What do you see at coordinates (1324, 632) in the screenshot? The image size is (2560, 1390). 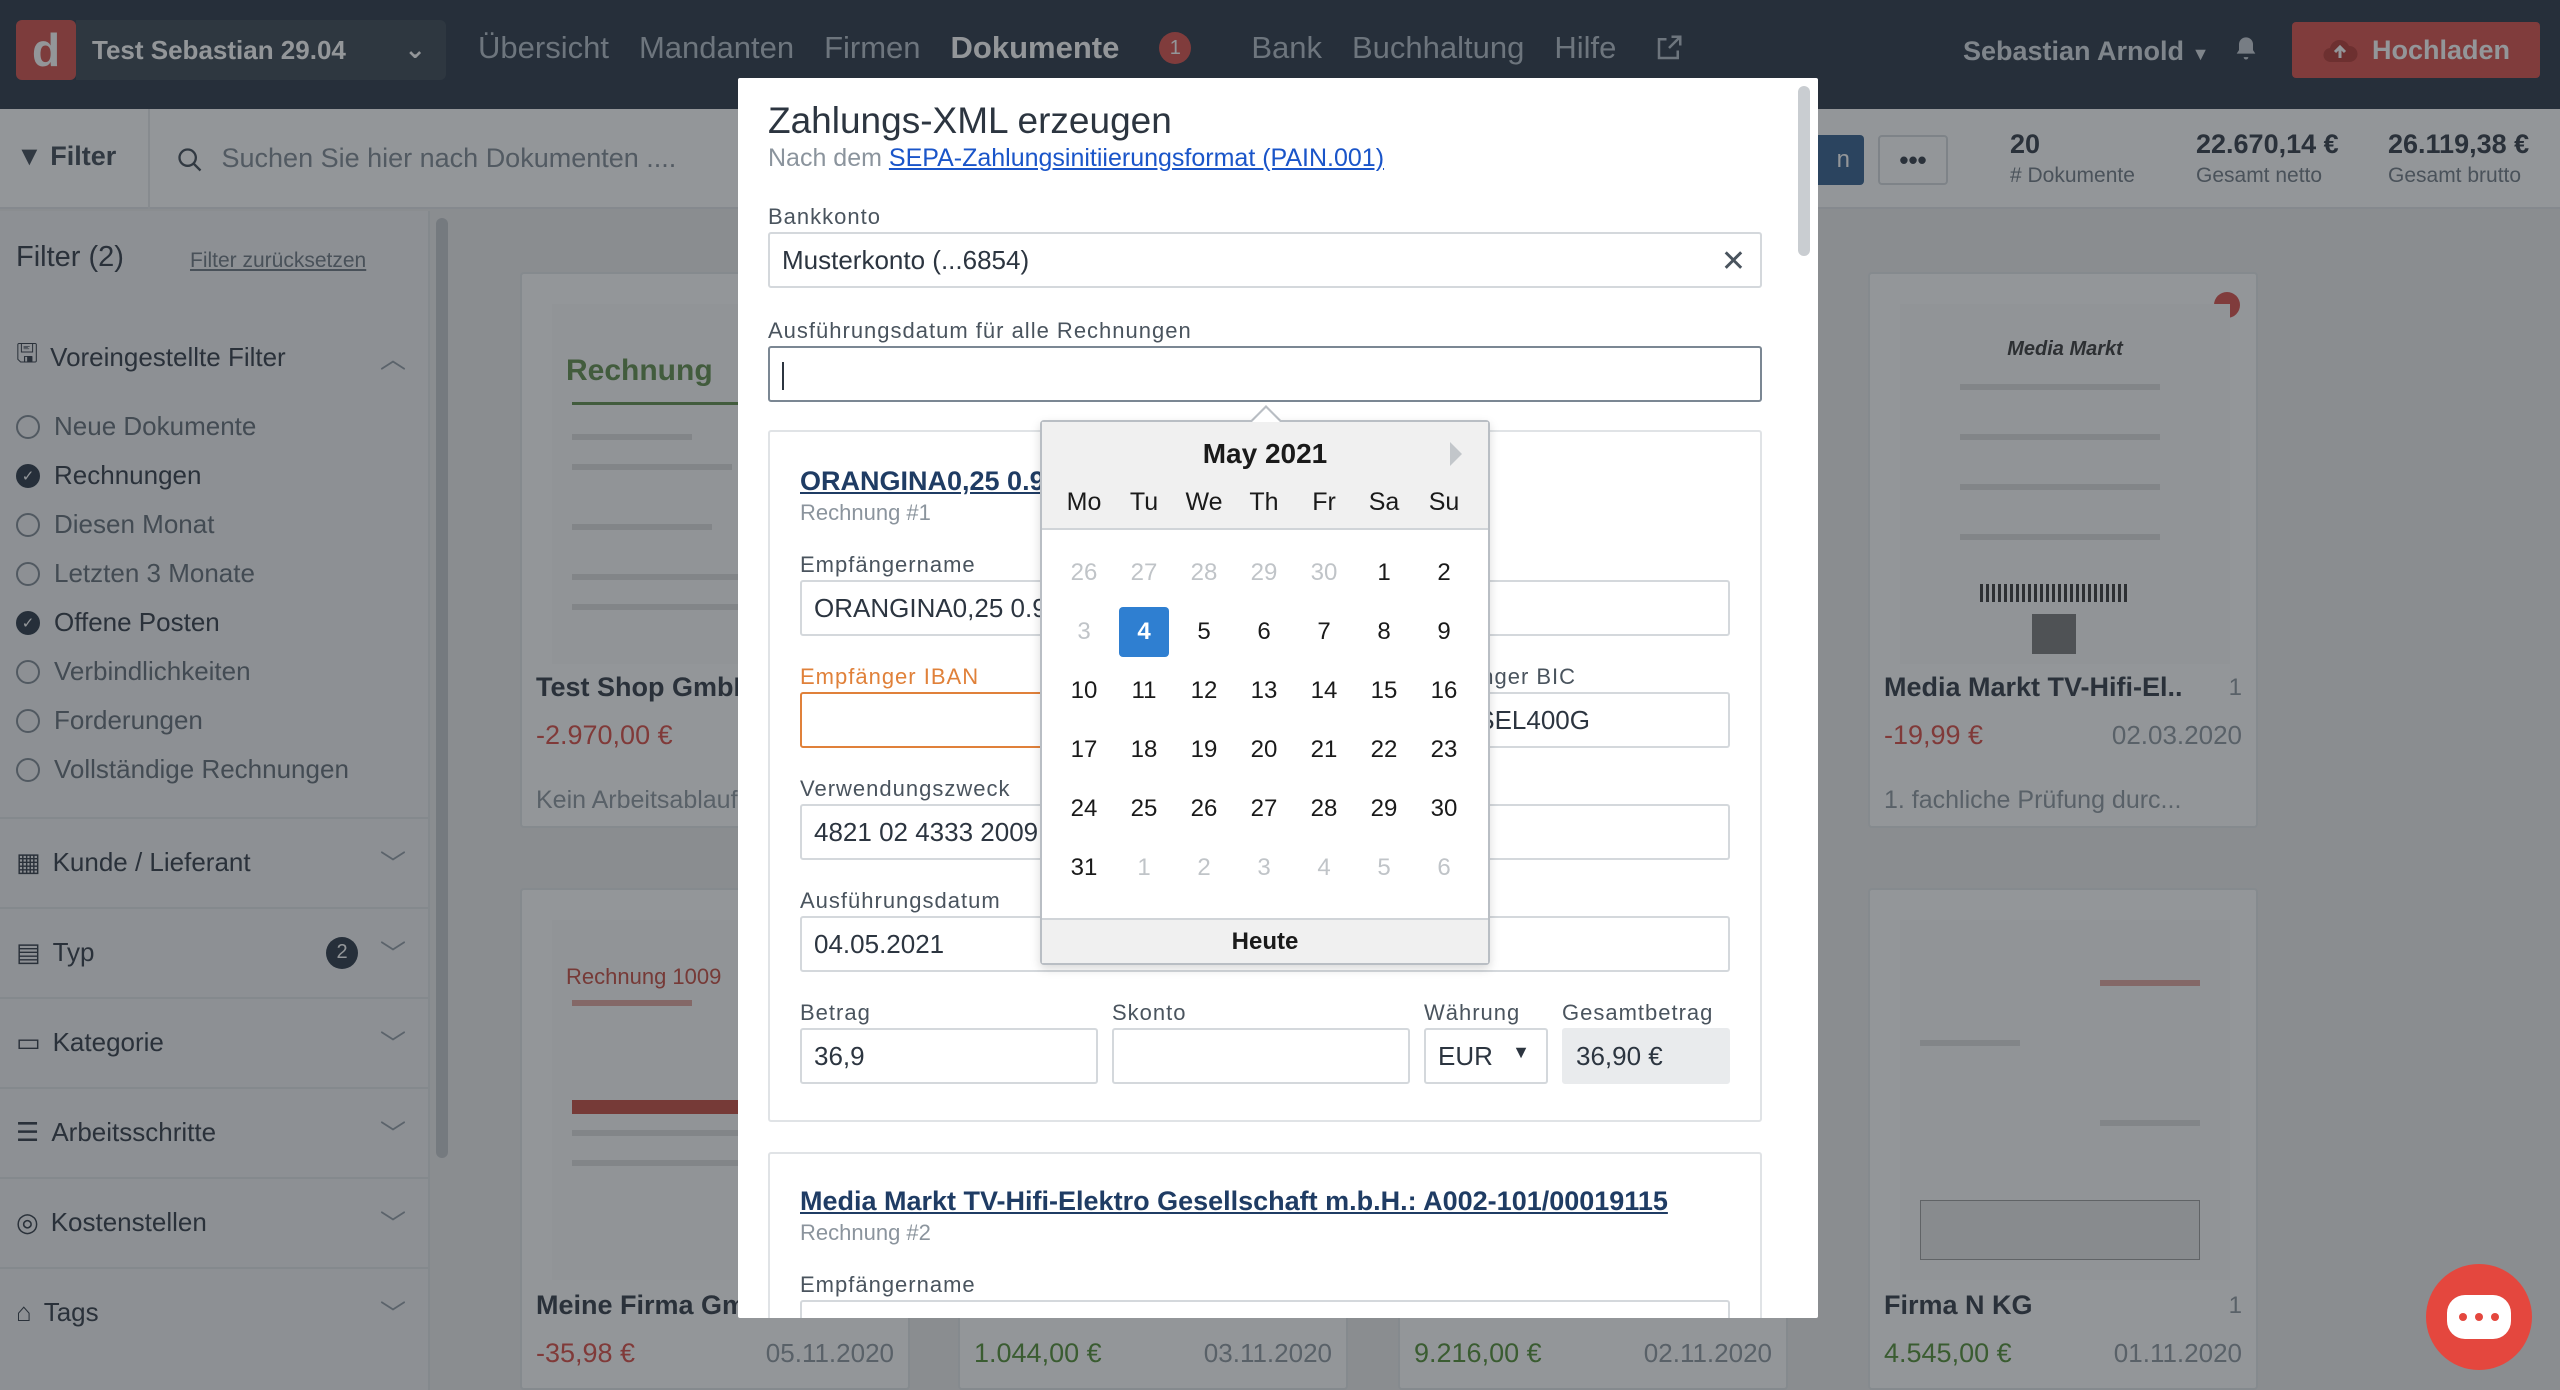 I see `calendar-day: 7` at bounding box center [1324, 632].